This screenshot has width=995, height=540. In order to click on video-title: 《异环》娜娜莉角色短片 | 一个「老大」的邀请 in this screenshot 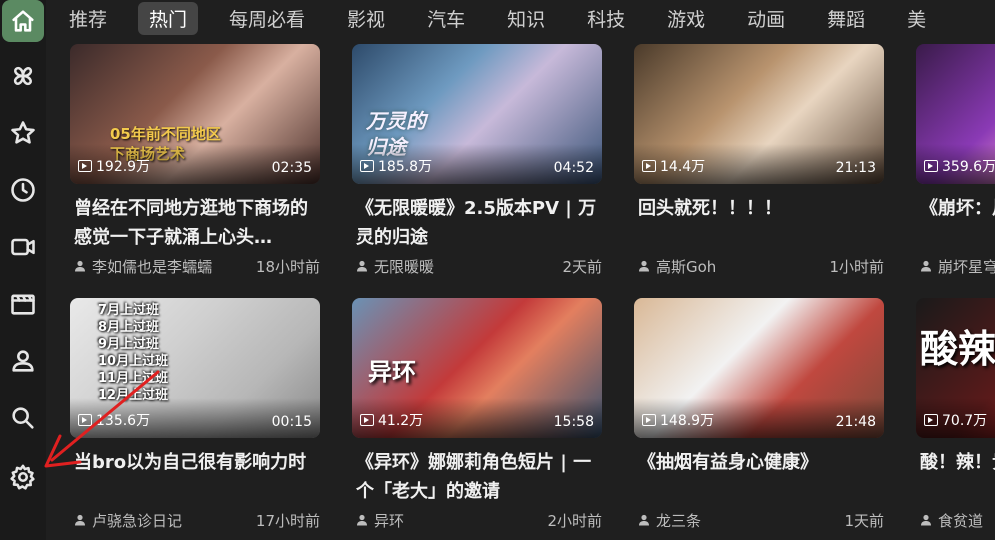, I will do `click(477, 477)`.